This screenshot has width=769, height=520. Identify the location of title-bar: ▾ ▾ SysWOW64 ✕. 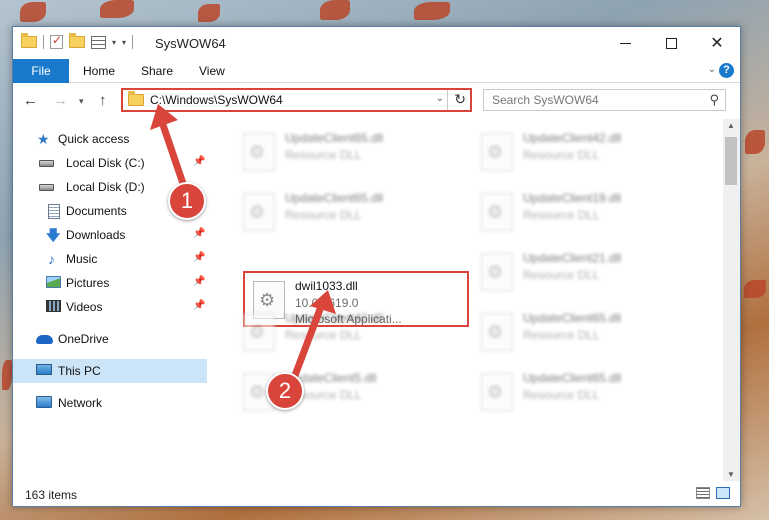
(376, 43).